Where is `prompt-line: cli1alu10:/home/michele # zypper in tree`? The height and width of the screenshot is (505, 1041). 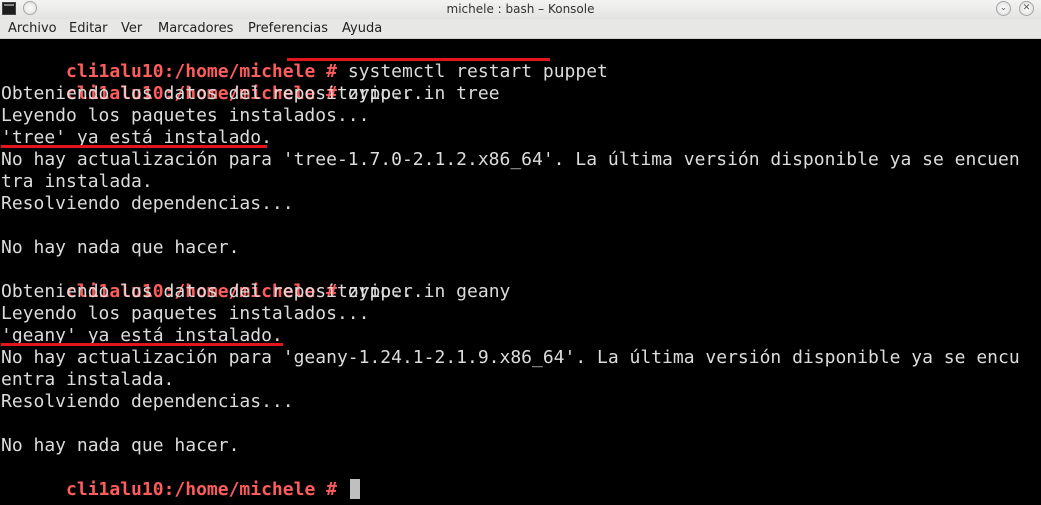 prompt-line: cli1alu10:/home/michele # zypper in tree is located at coordinates (250, 82).